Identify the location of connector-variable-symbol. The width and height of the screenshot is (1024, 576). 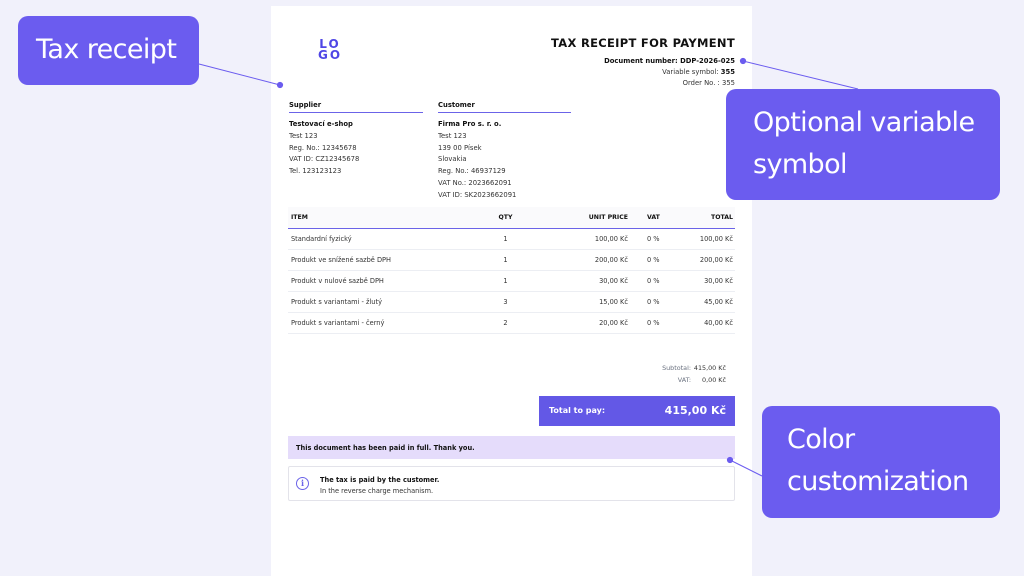
(800, 75).